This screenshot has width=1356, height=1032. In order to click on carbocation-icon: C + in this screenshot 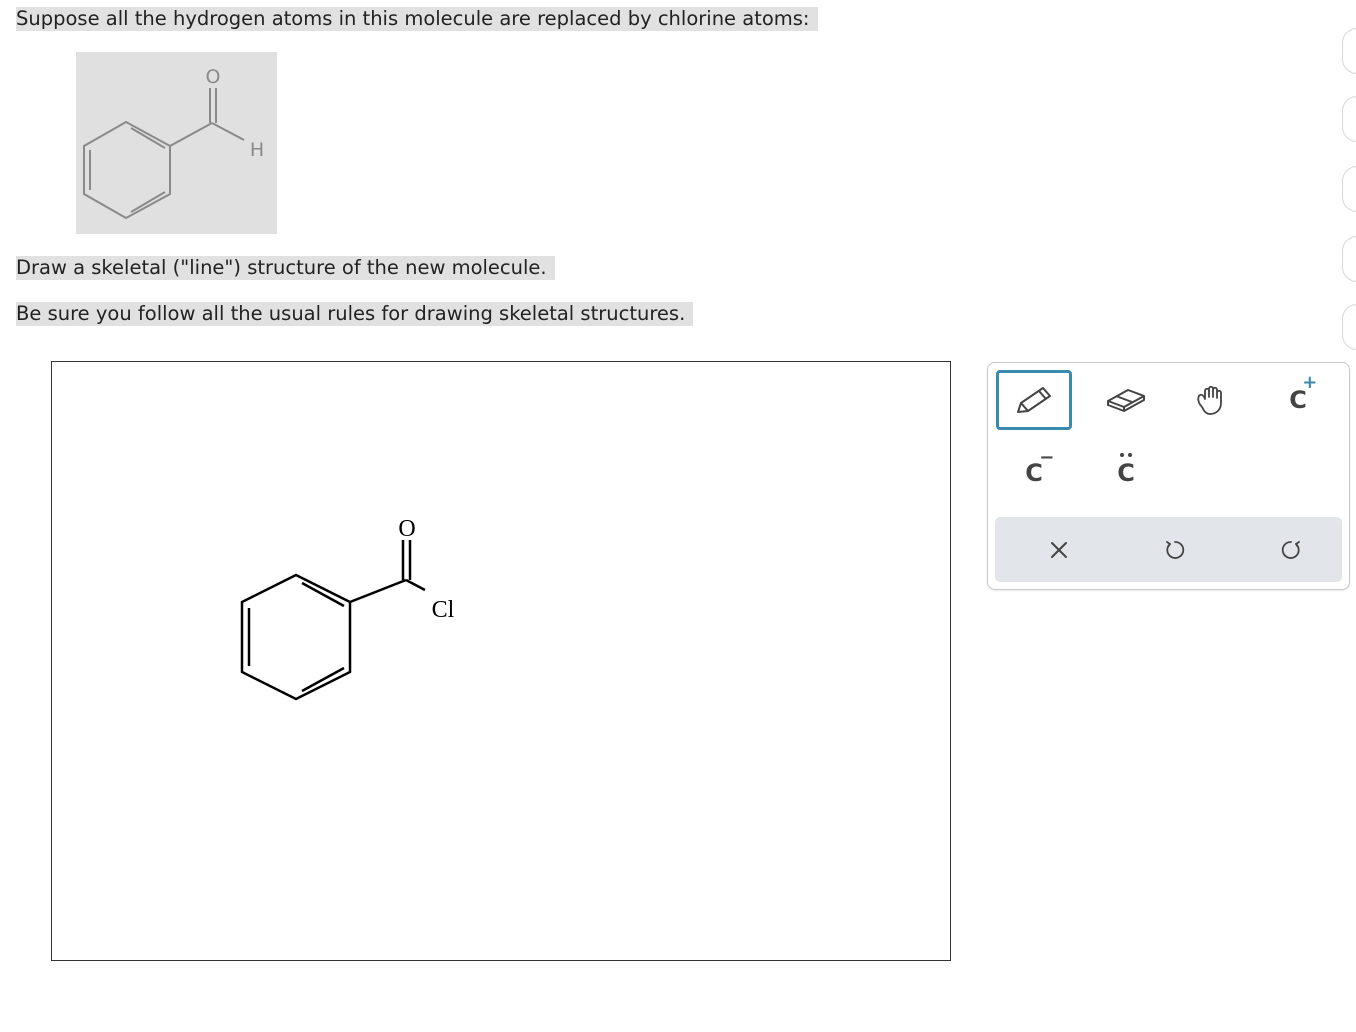, I will do `click(1303, 393)`.